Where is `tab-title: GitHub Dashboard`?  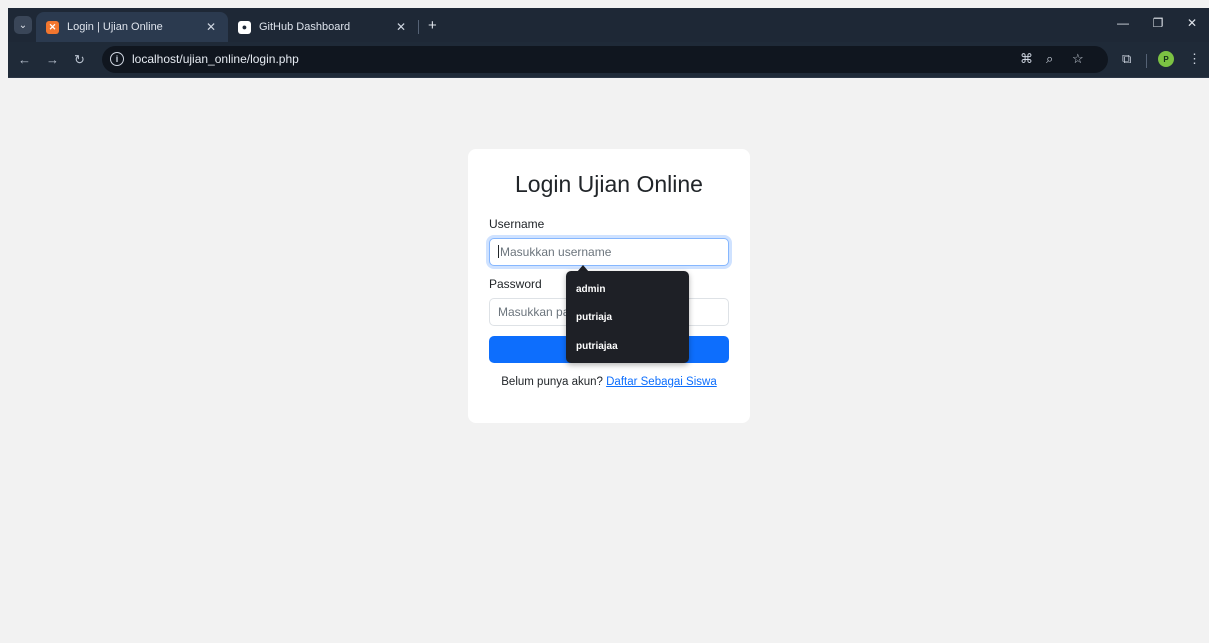
tab-title: GitHub Dashboard is located at coordinates (305, 27).